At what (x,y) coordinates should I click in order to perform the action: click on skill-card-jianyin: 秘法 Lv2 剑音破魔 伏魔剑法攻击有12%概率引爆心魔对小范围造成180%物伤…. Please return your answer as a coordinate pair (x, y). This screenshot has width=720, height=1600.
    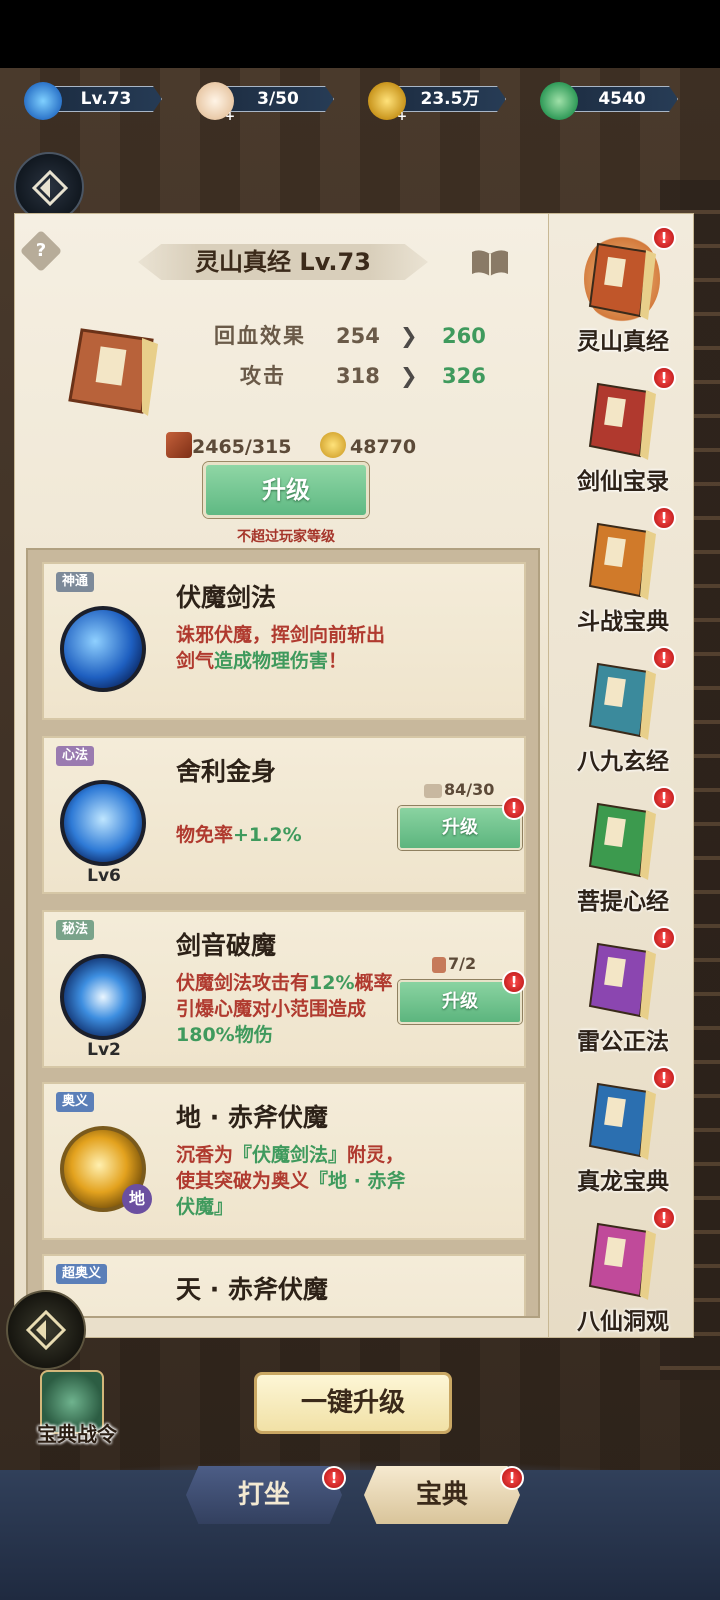
    Looking at the image, I should click on (284, 989).